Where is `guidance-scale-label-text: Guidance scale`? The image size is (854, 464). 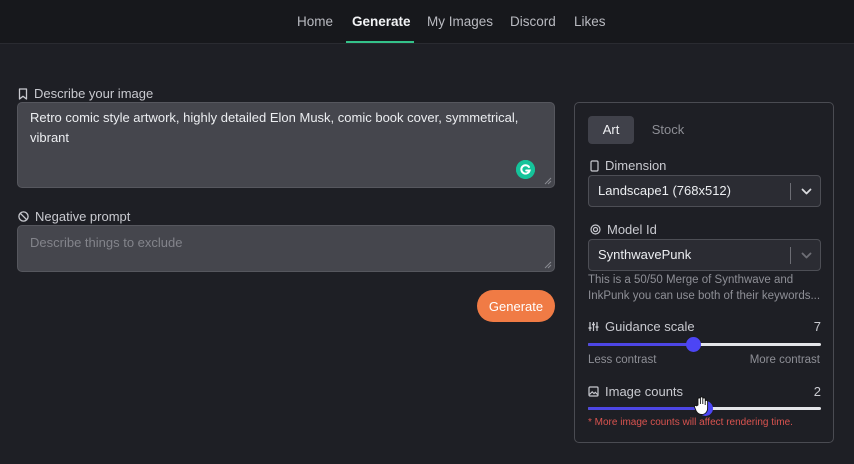
guidance-scale-label-text: Guidance scale is located at coordinates (650, 326).